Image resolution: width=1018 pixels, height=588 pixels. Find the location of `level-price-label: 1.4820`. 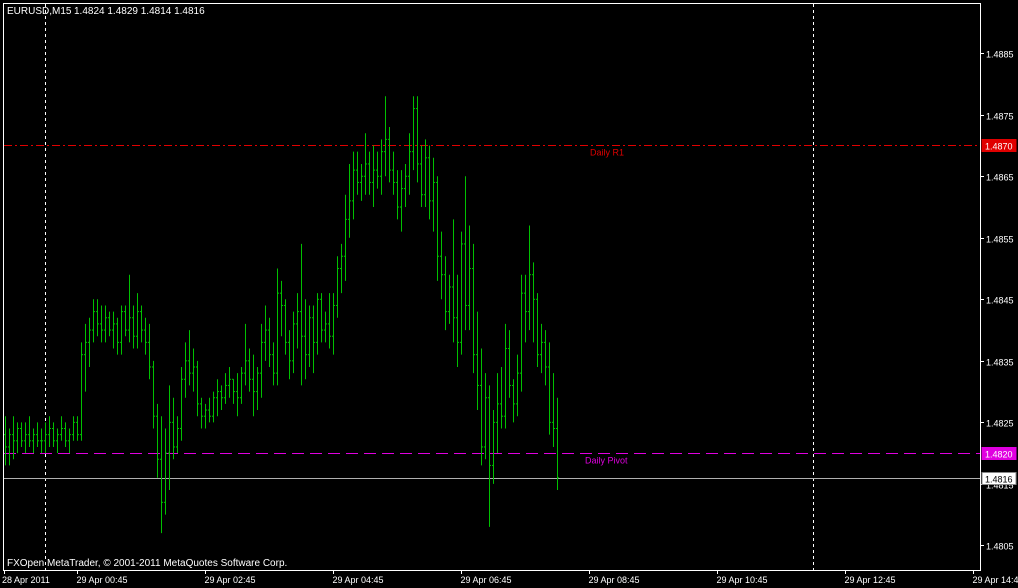

level-price-label: 1.4820 is located at coordinates (999, 455).